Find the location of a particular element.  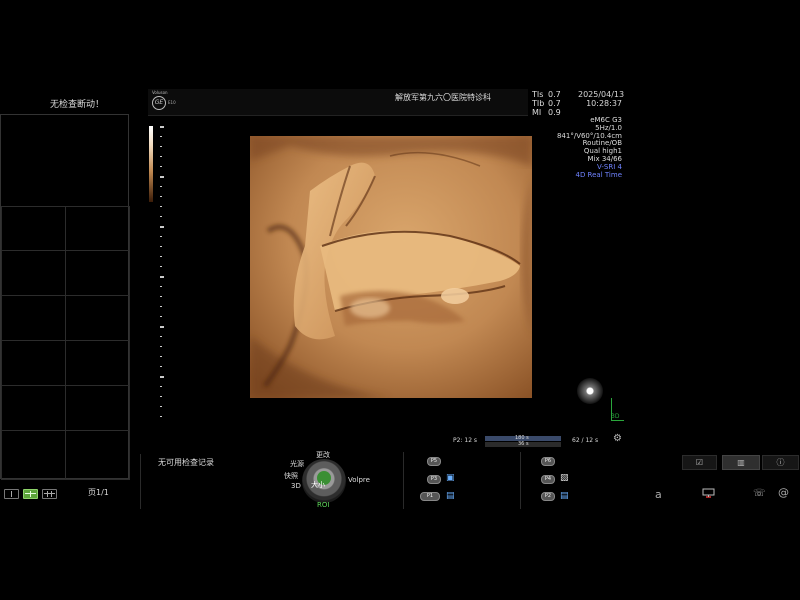

tab-info: ⓘ is located at coordinates (780, 462).